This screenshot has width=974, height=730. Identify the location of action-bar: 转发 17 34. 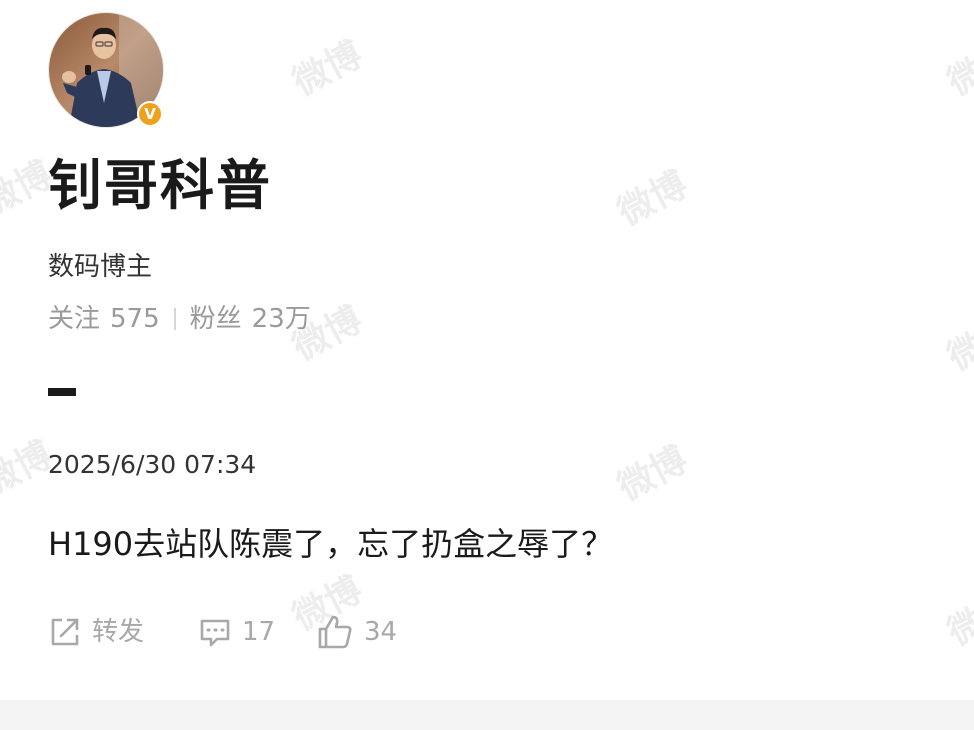
(222, 632).